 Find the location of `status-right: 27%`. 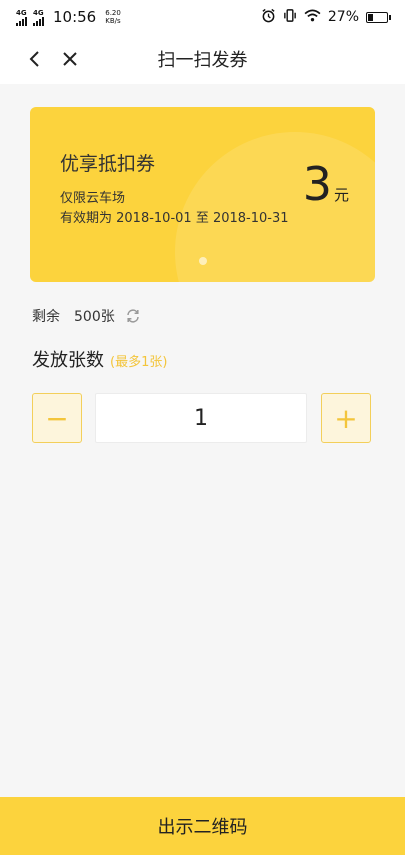

status-right: 27% is located at coordinates (326, 17).